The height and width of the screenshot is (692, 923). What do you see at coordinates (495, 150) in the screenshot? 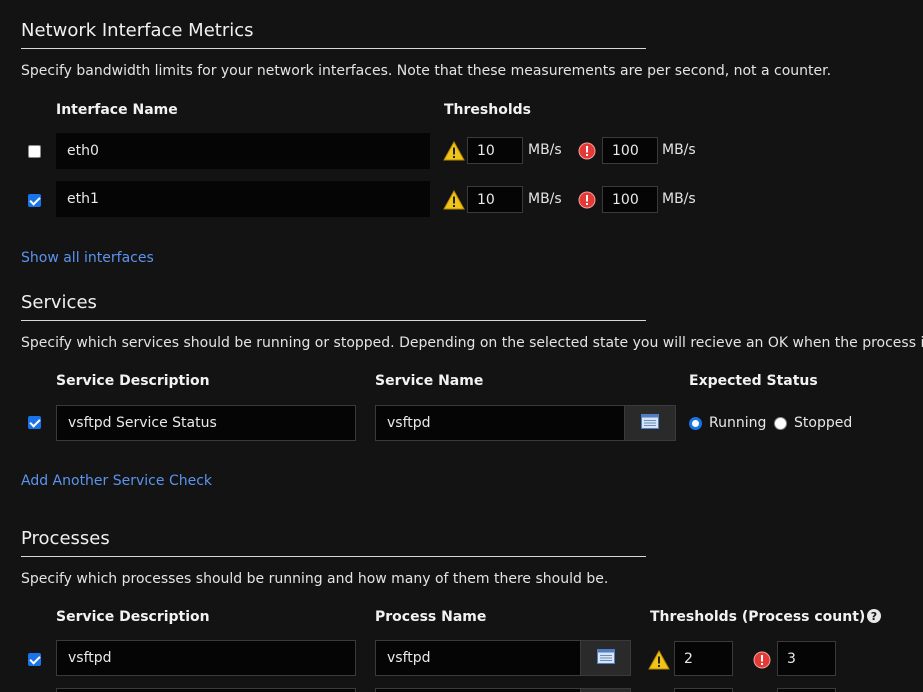
I see `interface-eth0-warning-input: 10` at bounding box center [495, 150].